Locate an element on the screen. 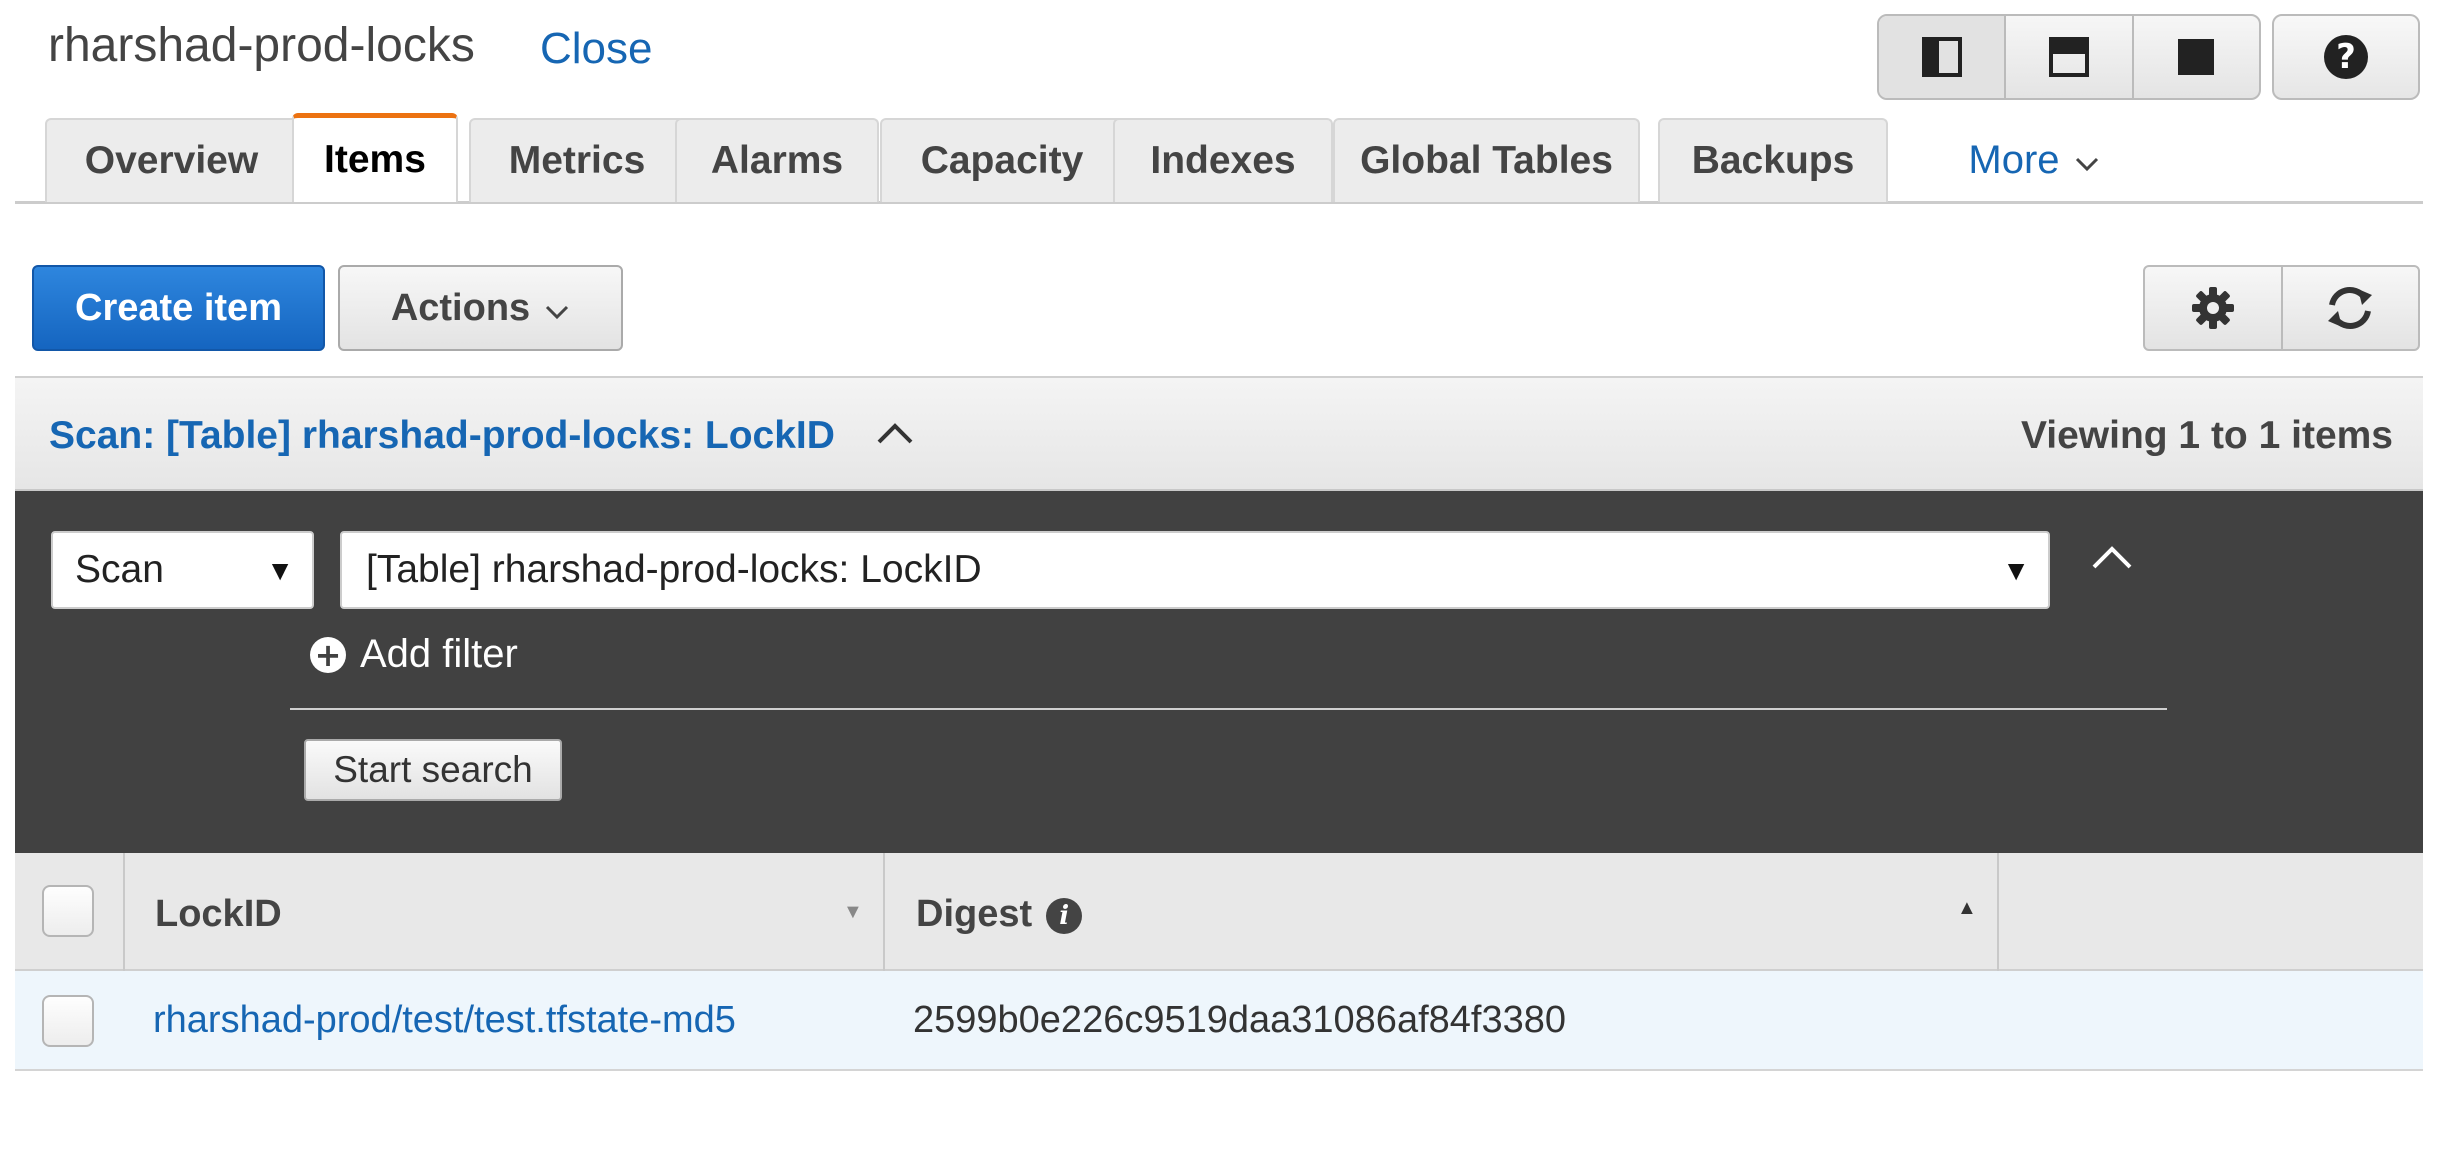 The height and width of the screenshot is (1174, 2439). column-header-digest: Digest i is located at coordinates (999, 914).